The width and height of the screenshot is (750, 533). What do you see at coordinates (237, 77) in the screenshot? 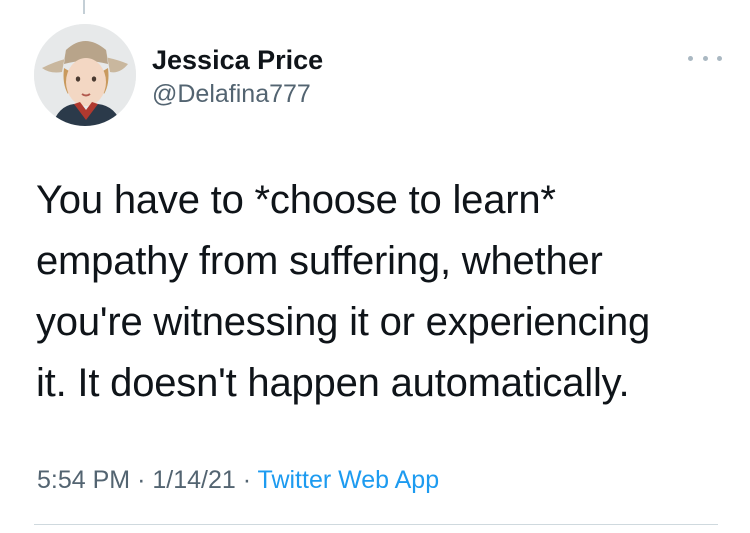
I see `author-names: Jessica Price @Delafina777` at bounding box center [237, 77].